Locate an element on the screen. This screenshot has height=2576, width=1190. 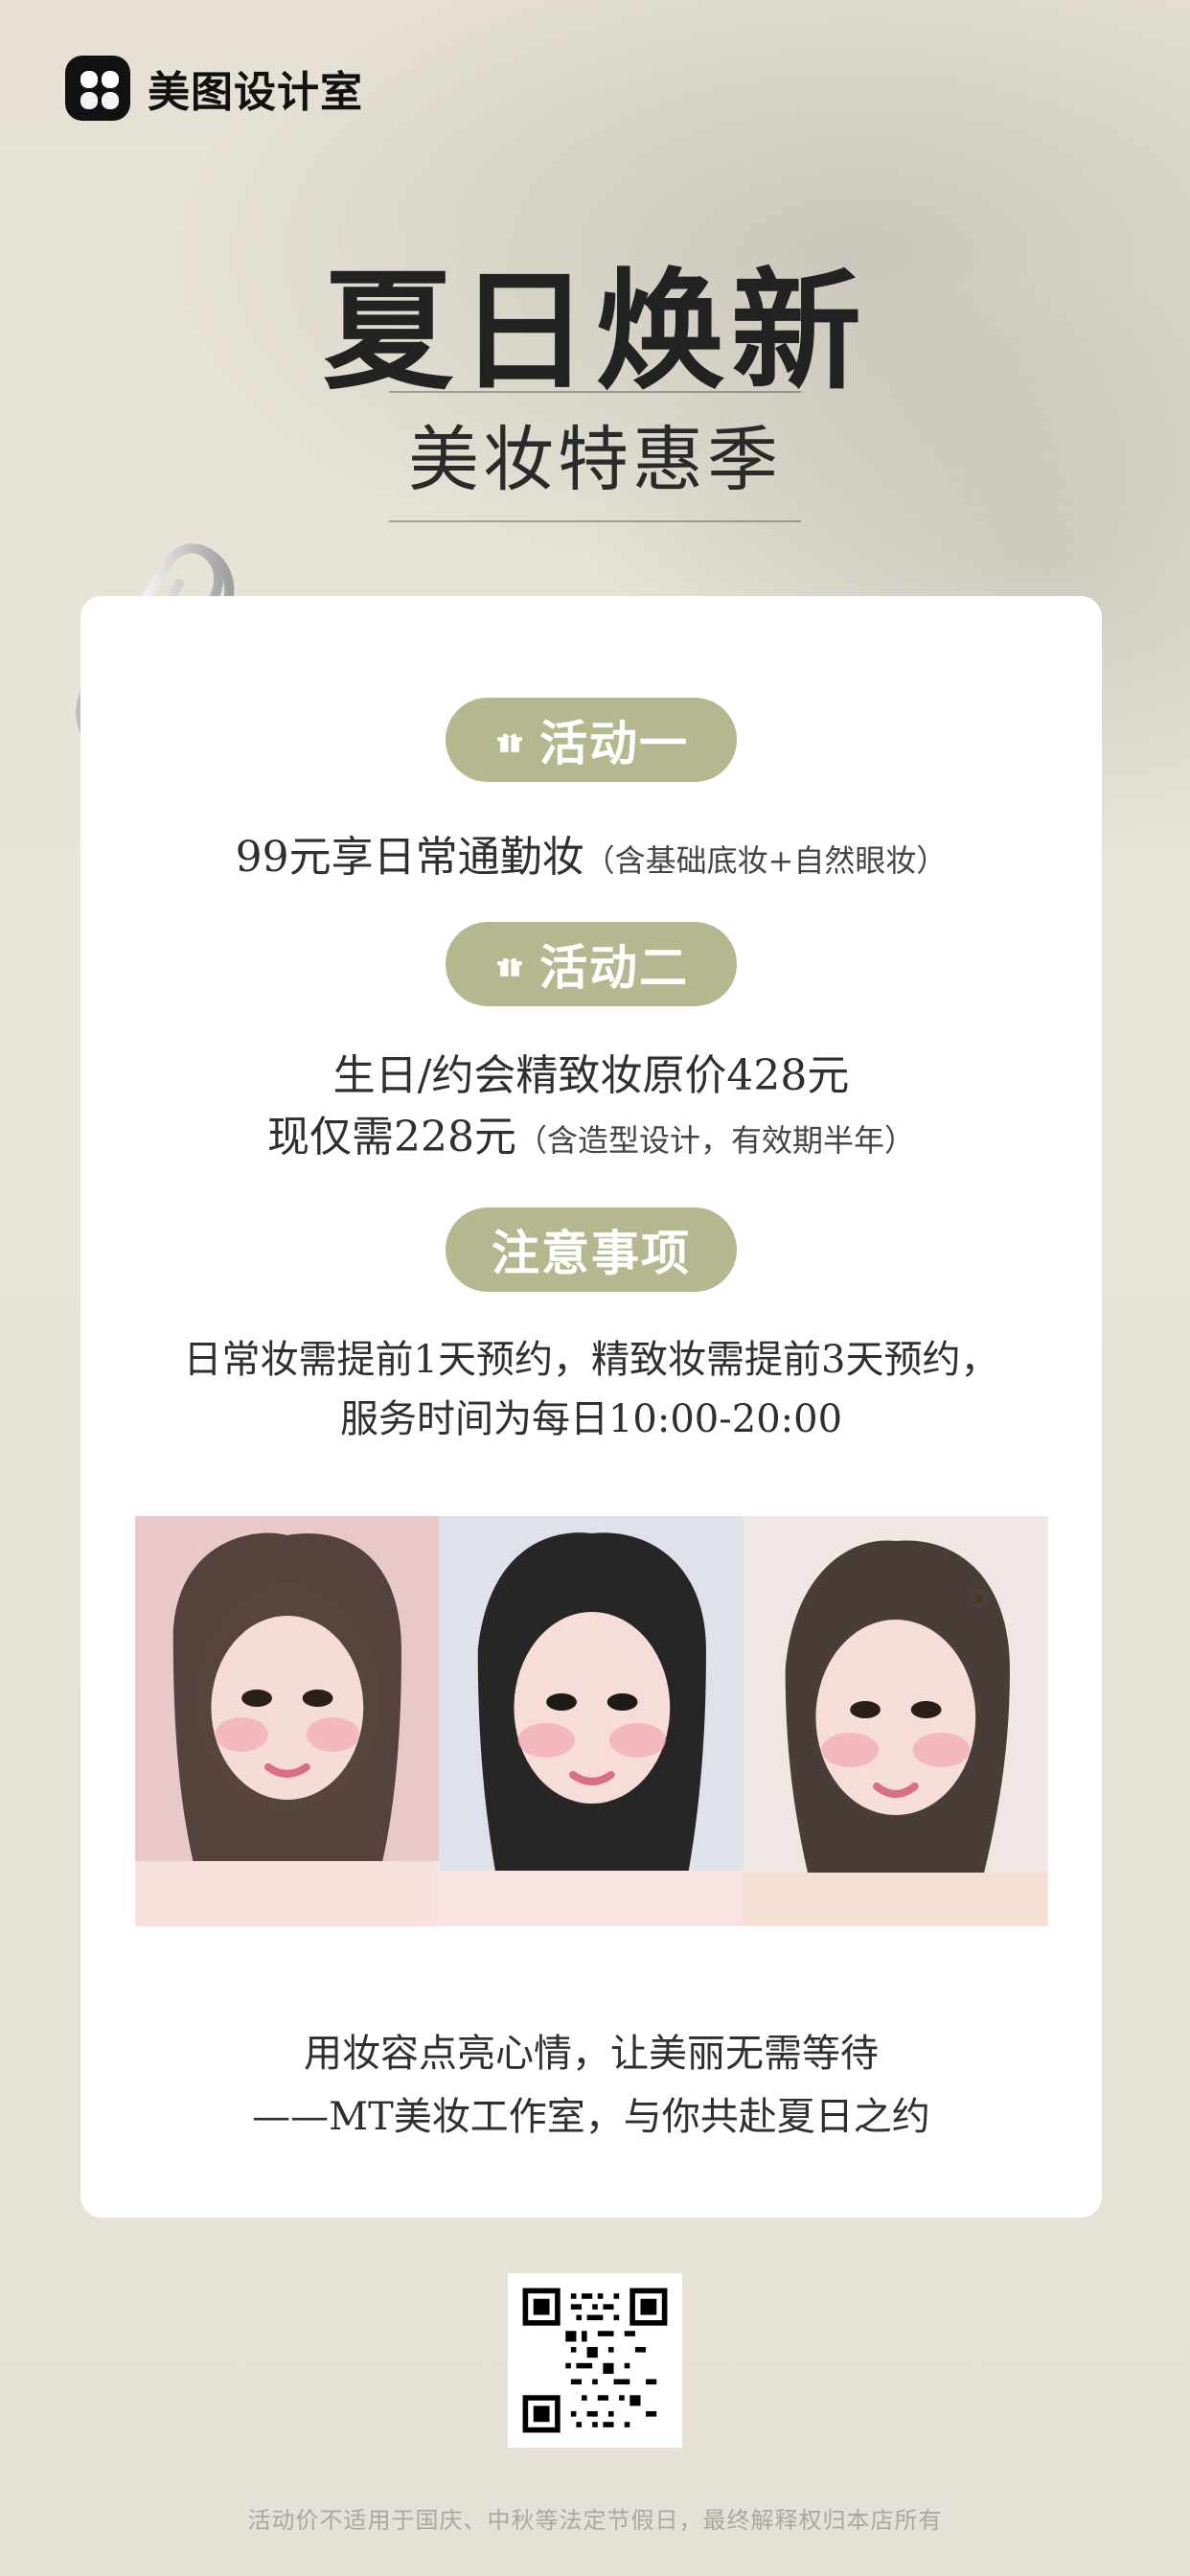
pill-notes: 注意事项 is located at coordinates (591, 1250).